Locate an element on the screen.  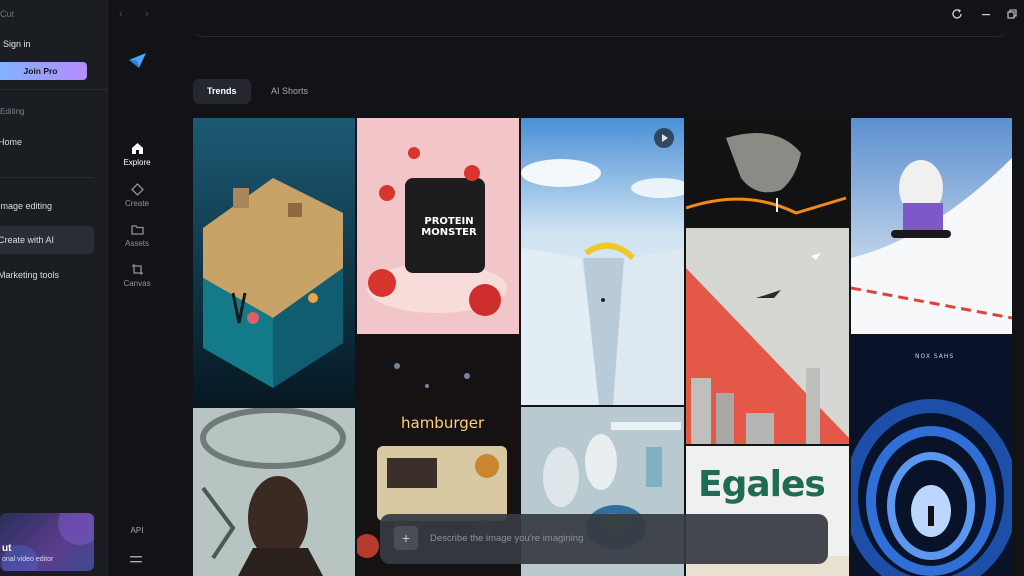
vortex-poster-image is located at coordinates (931, 456).